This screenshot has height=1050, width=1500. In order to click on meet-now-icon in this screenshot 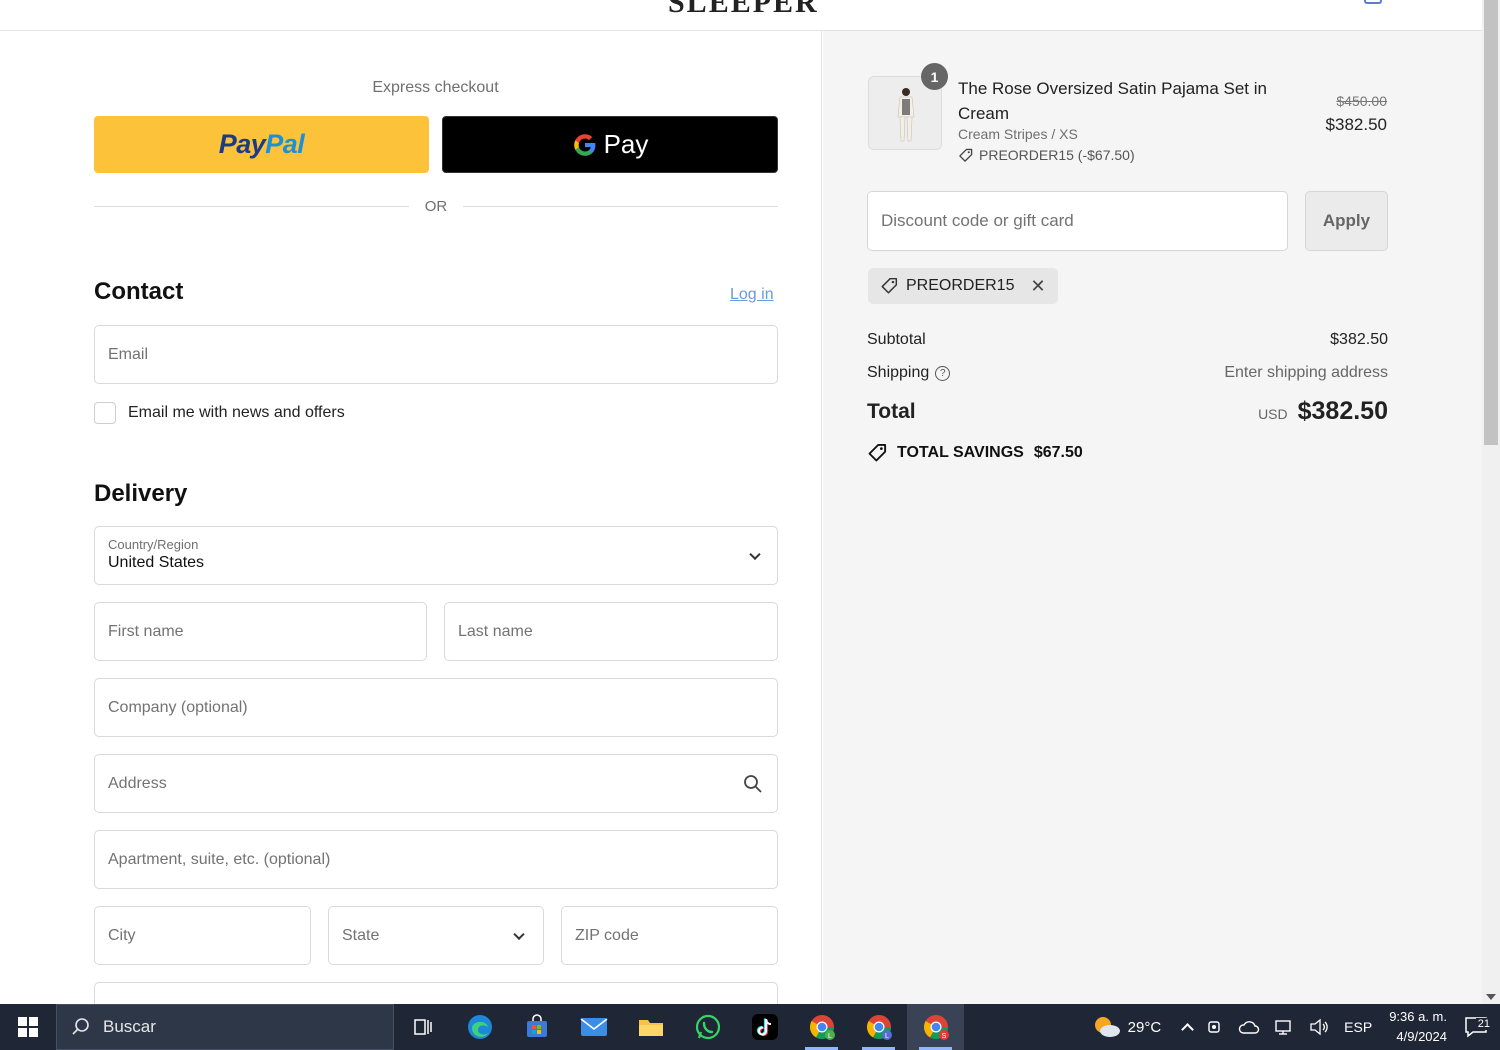, I will do `click(1215, 1027)`.